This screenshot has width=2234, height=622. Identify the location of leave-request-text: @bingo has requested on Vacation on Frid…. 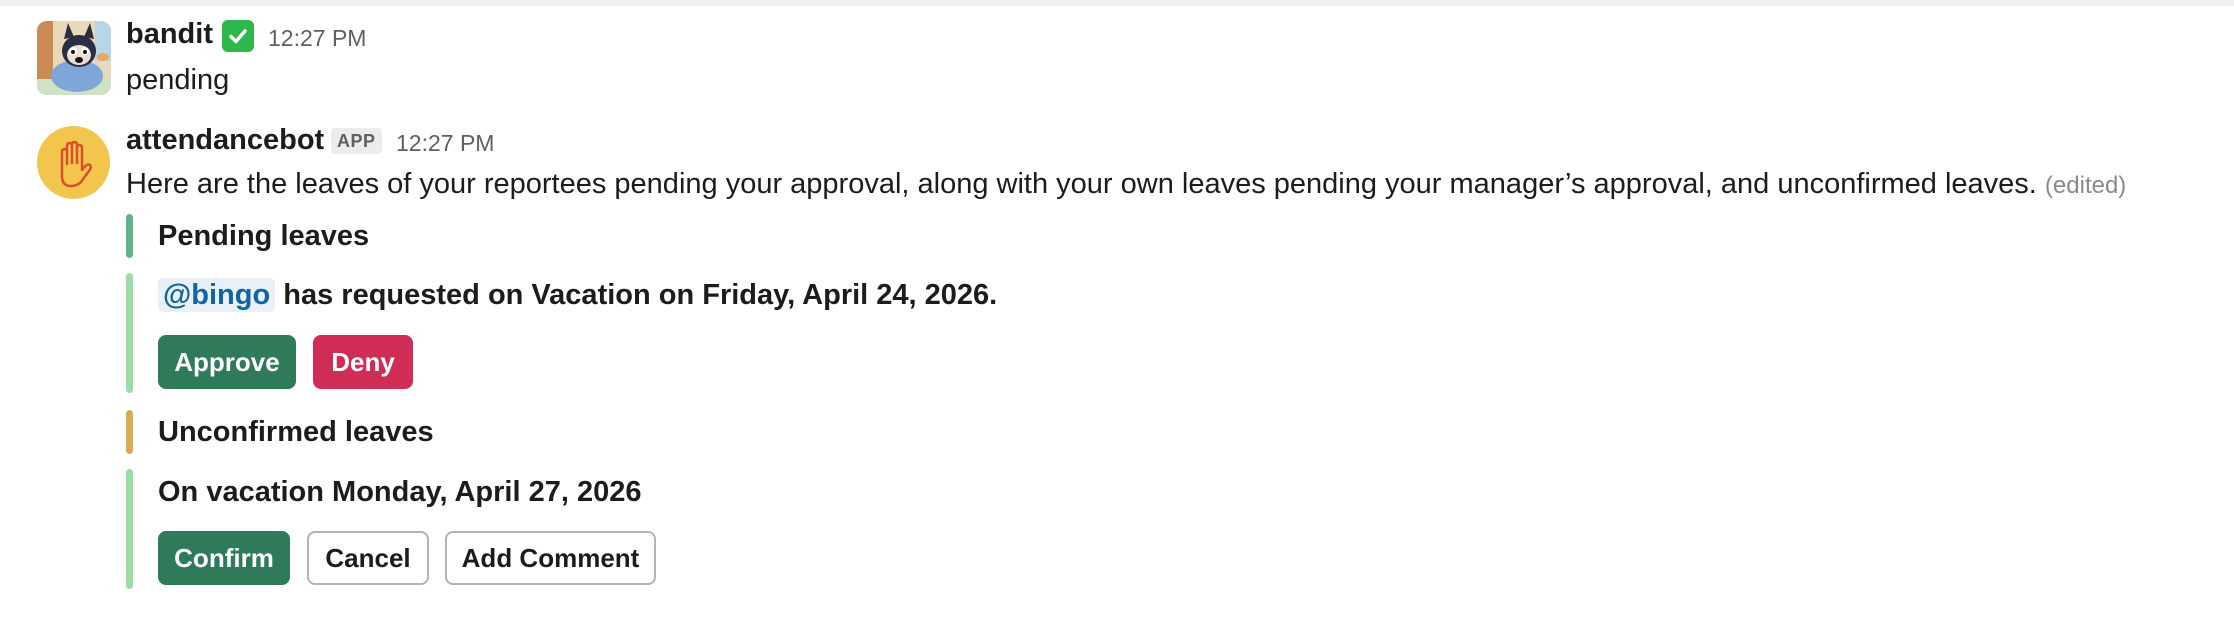
(578, 295).